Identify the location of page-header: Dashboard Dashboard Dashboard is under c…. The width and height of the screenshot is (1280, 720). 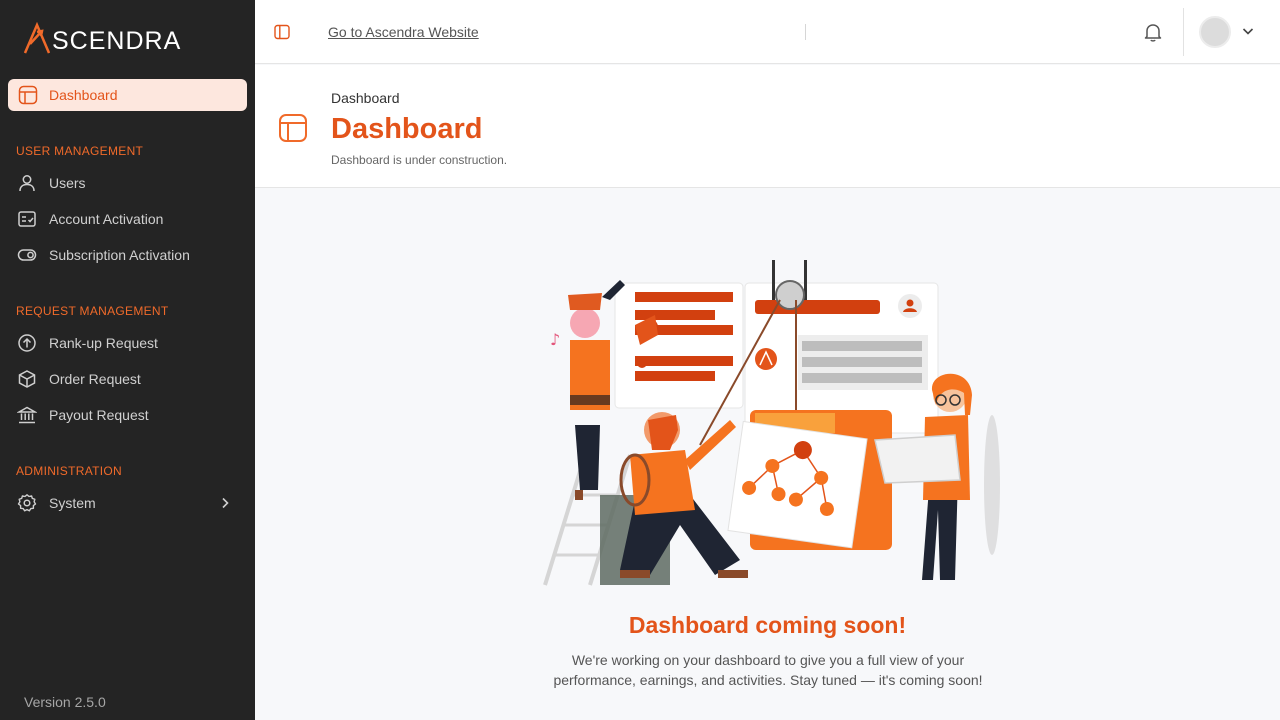
(767, 126).